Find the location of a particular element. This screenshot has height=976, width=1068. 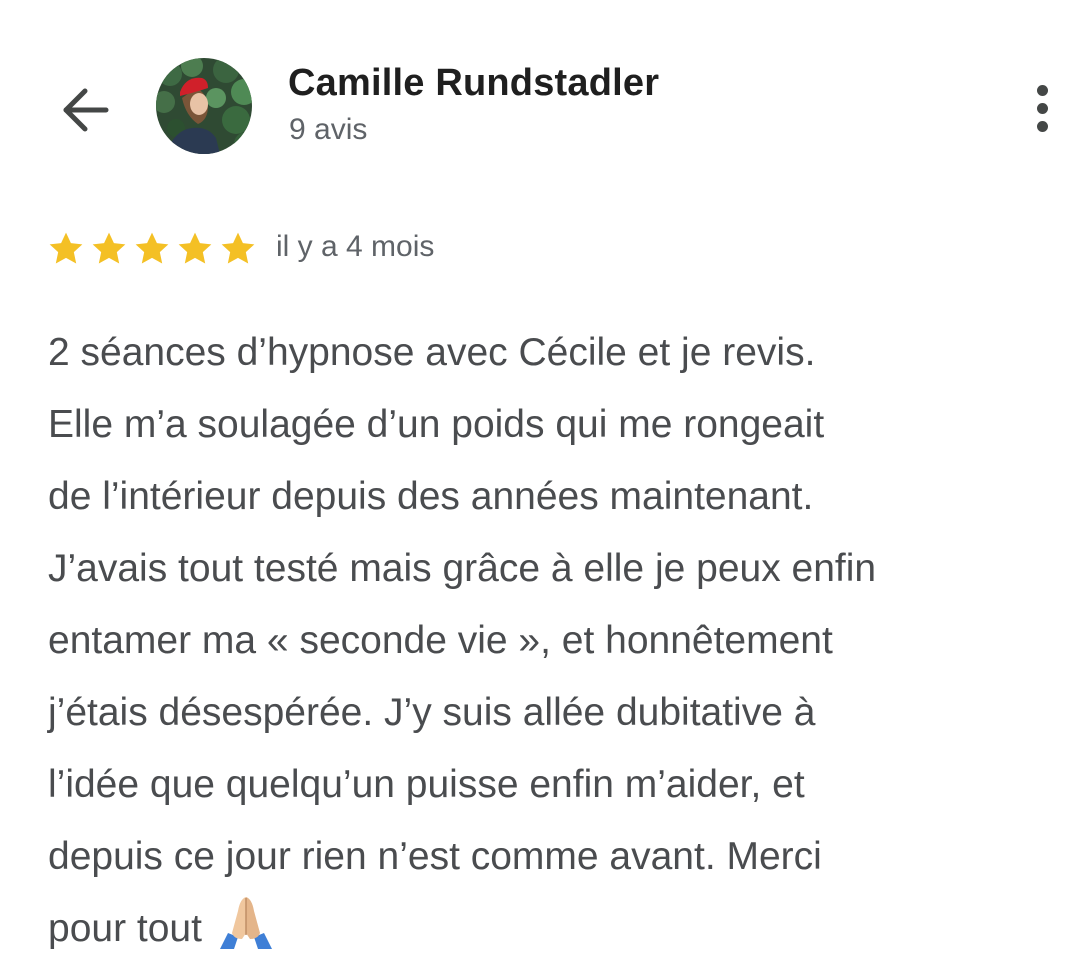

arrow-left-icon is located at coordinates (86, 110).